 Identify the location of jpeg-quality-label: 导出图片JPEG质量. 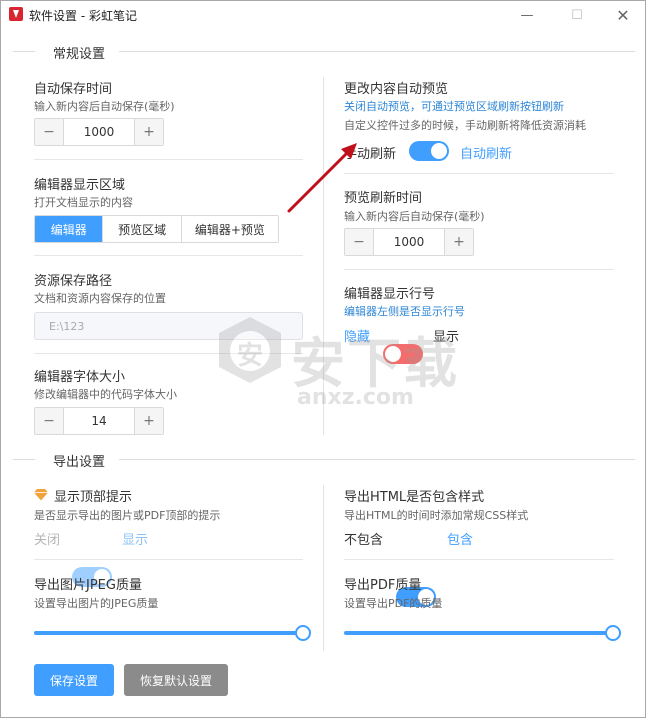
(88, 585).